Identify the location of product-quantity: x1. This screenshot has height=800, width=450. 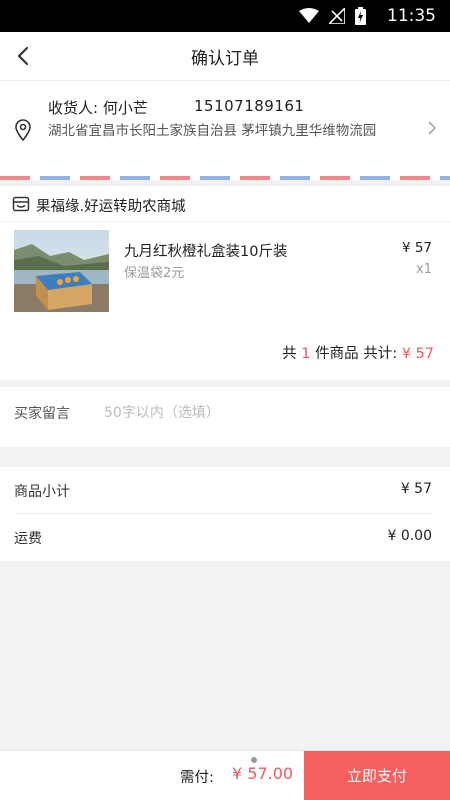
(424, 269).